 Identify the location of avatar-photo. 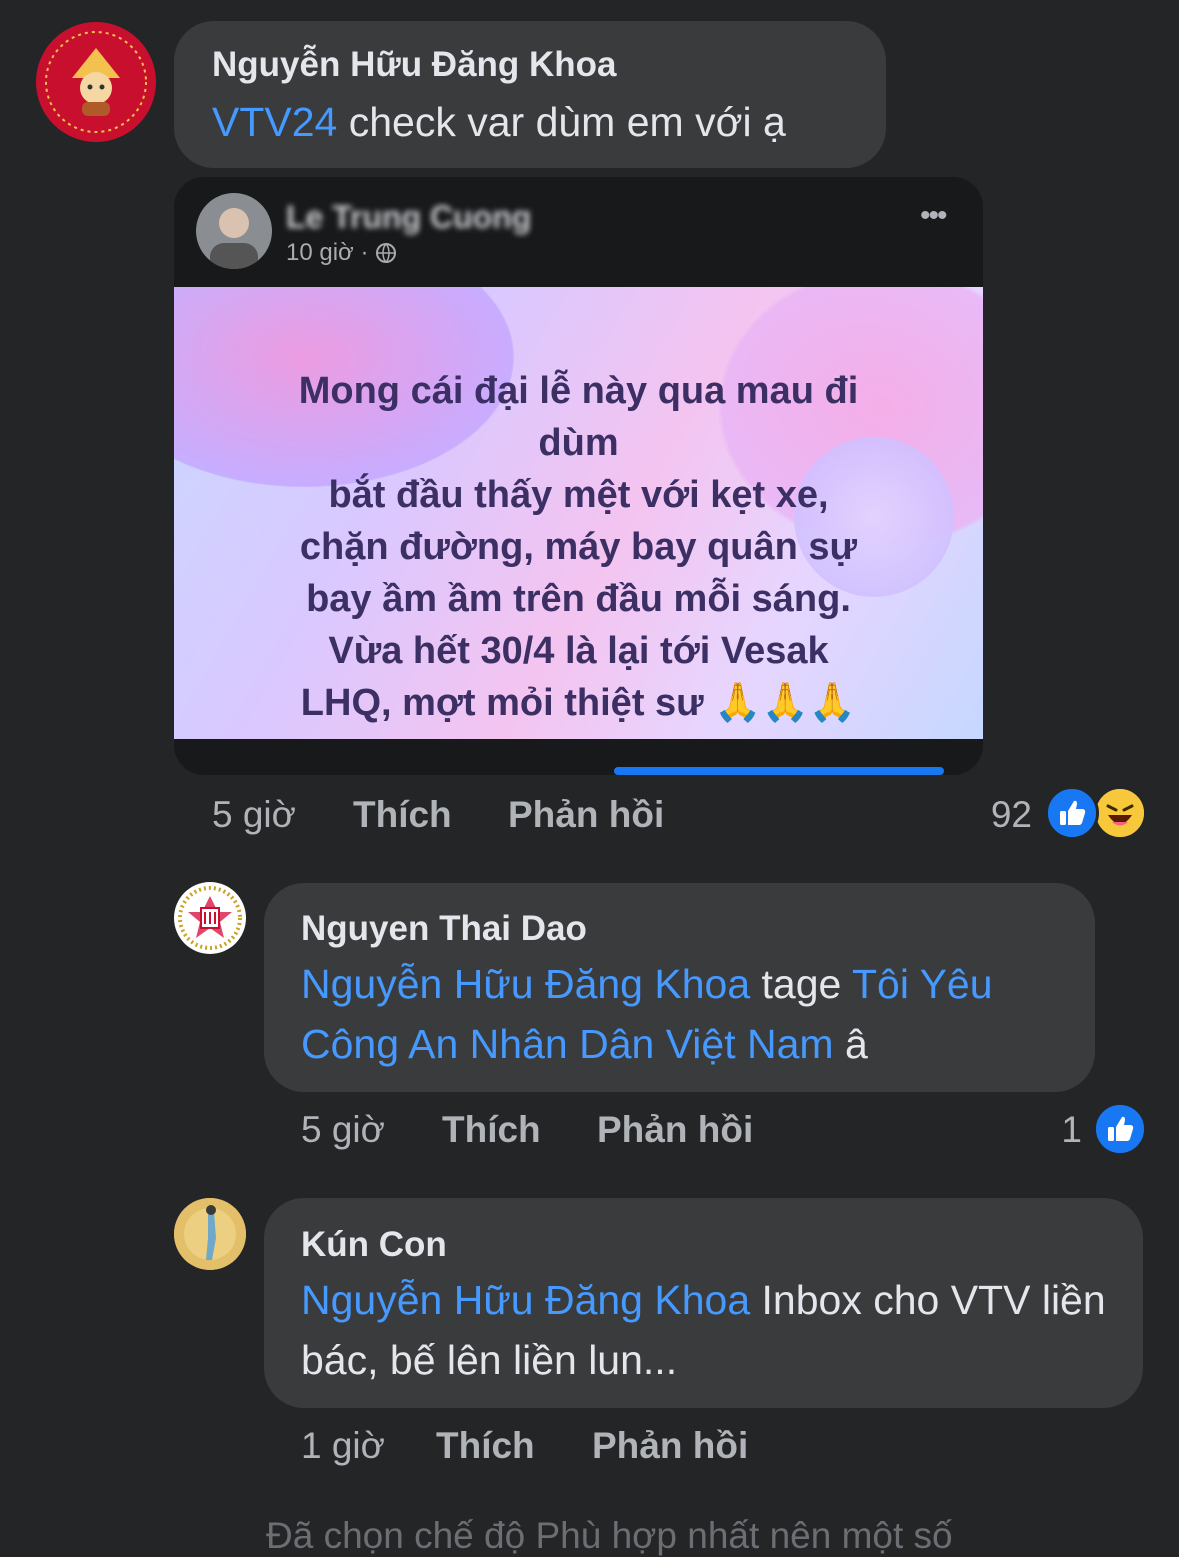
(210, 1234).